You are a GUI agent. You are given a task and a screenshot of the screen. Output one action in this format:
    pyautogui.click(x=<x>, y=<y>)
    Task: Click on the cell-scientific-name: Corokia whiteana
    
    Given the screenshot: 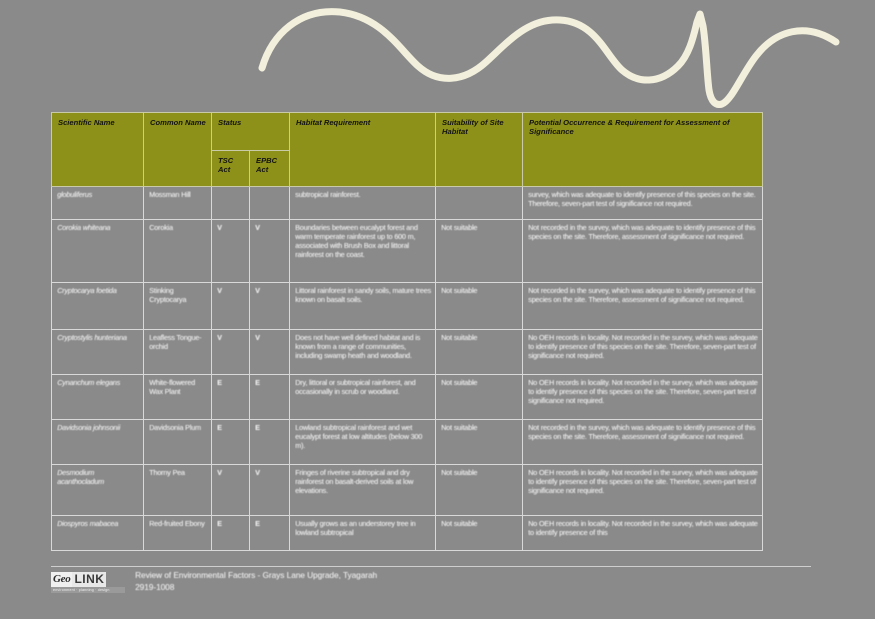 What is the action you would take?
    pyautogui.click(x=97, y=251)
    